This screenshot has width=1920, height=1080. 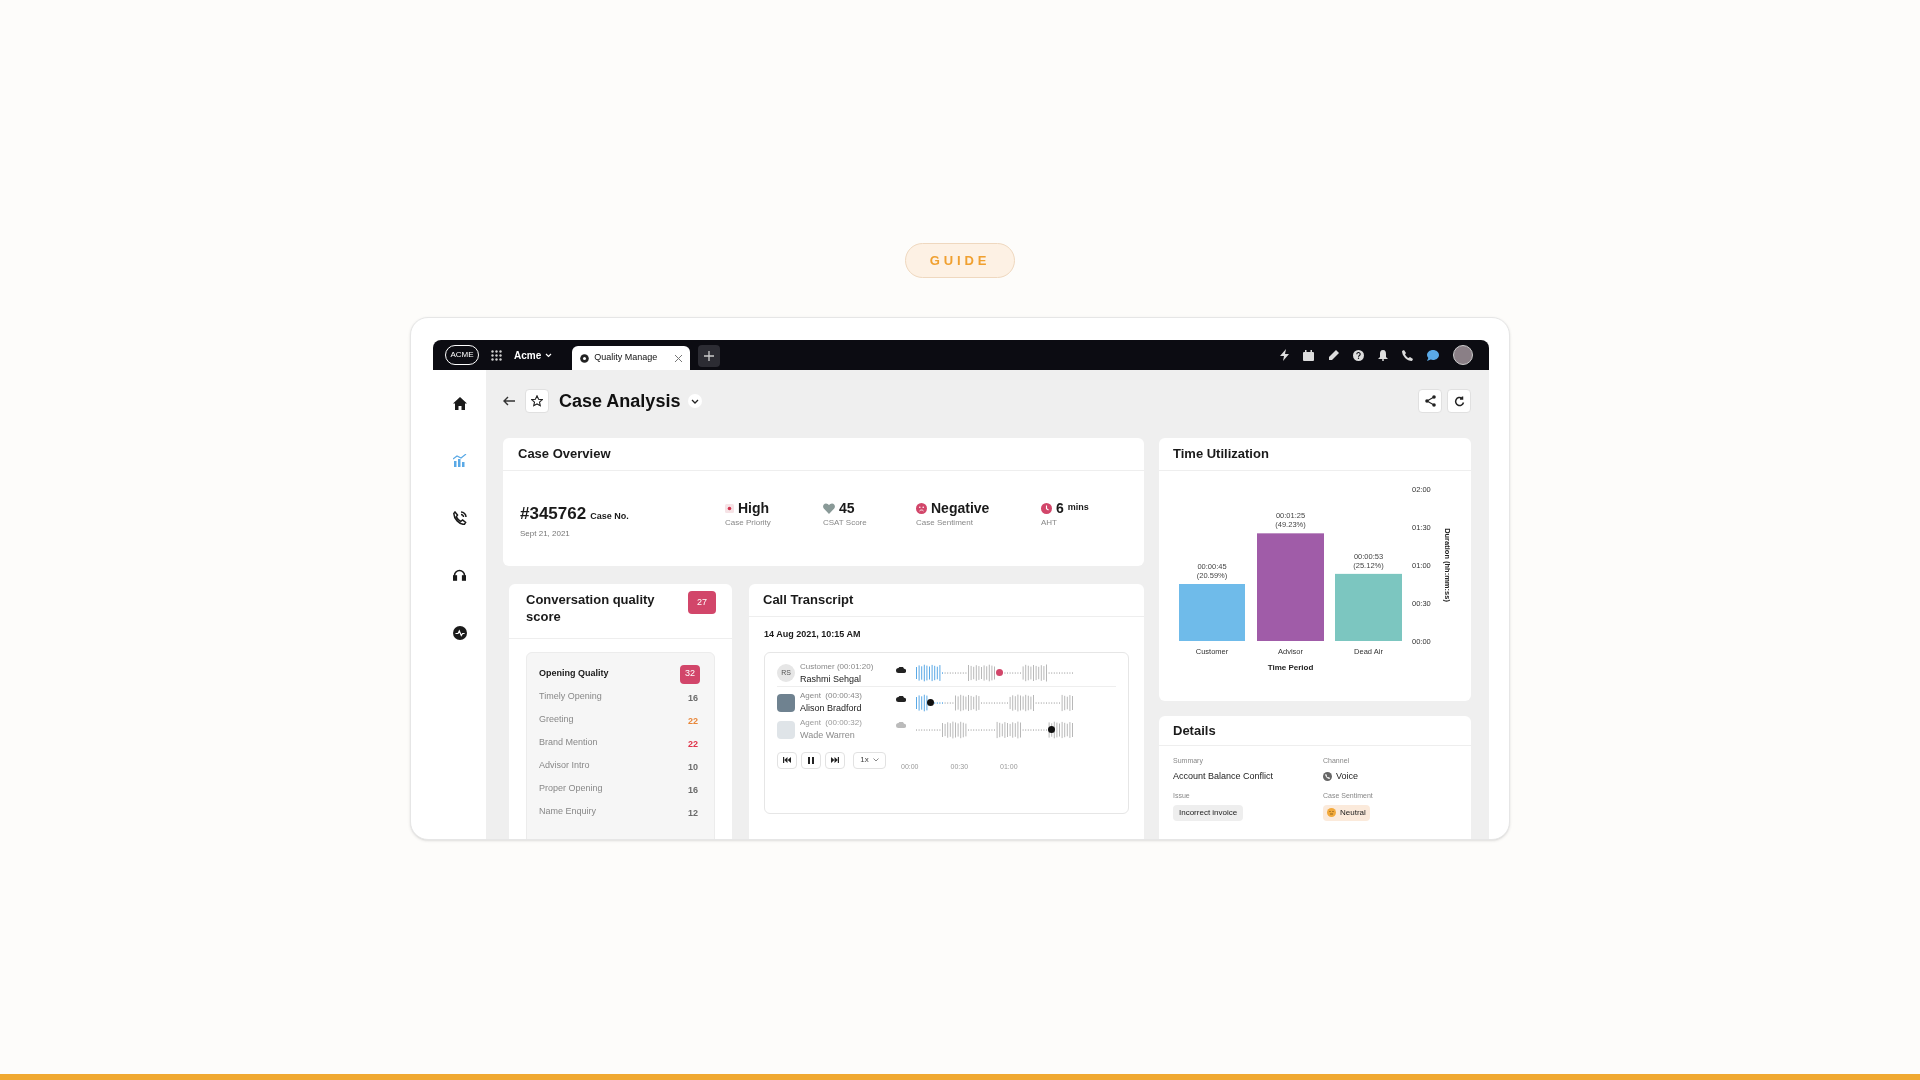 I want to click on refresh-icon, so click(x=1459, y=401).